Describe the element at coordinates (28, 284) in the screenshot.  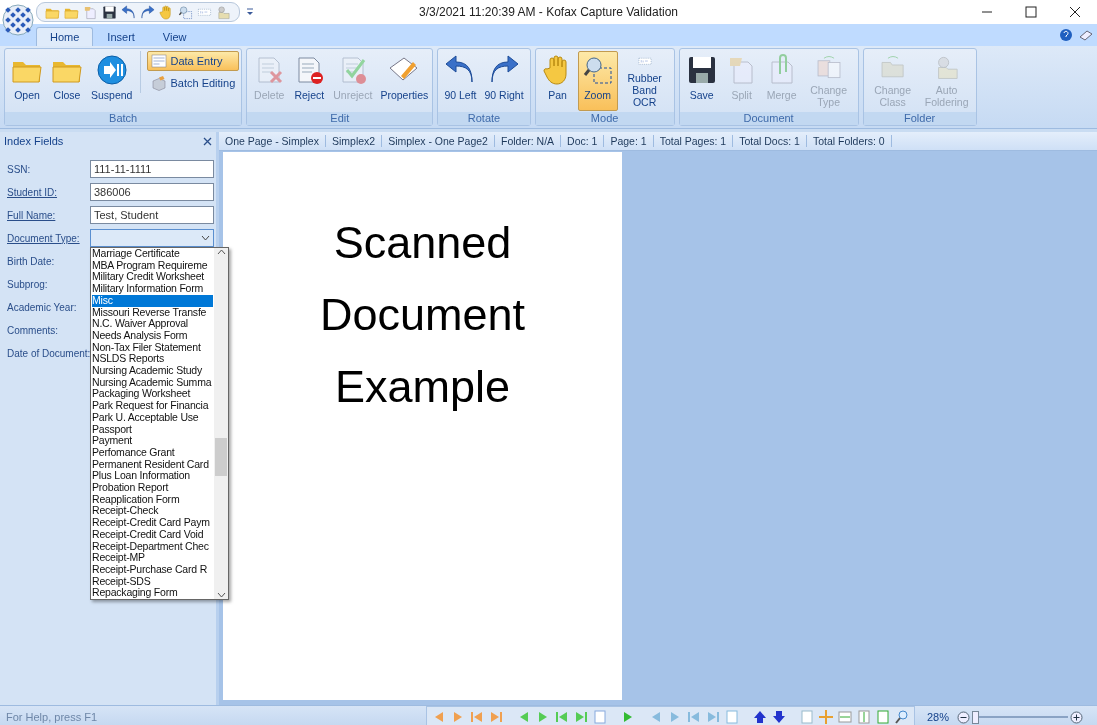
I see `field-label: Subprog:` at that location.